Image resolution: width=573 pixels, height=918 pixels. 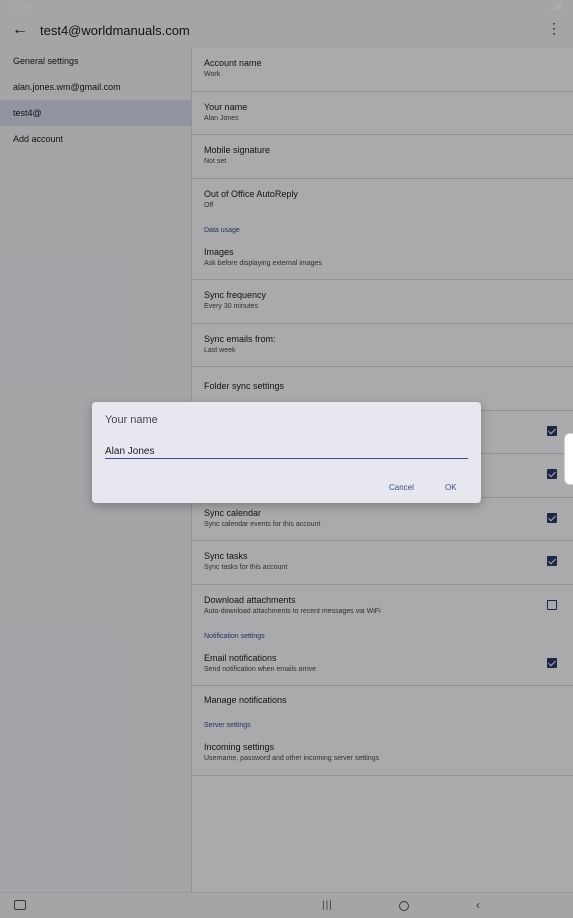 I want to click on your-name-input, so click(x=286, y=451).